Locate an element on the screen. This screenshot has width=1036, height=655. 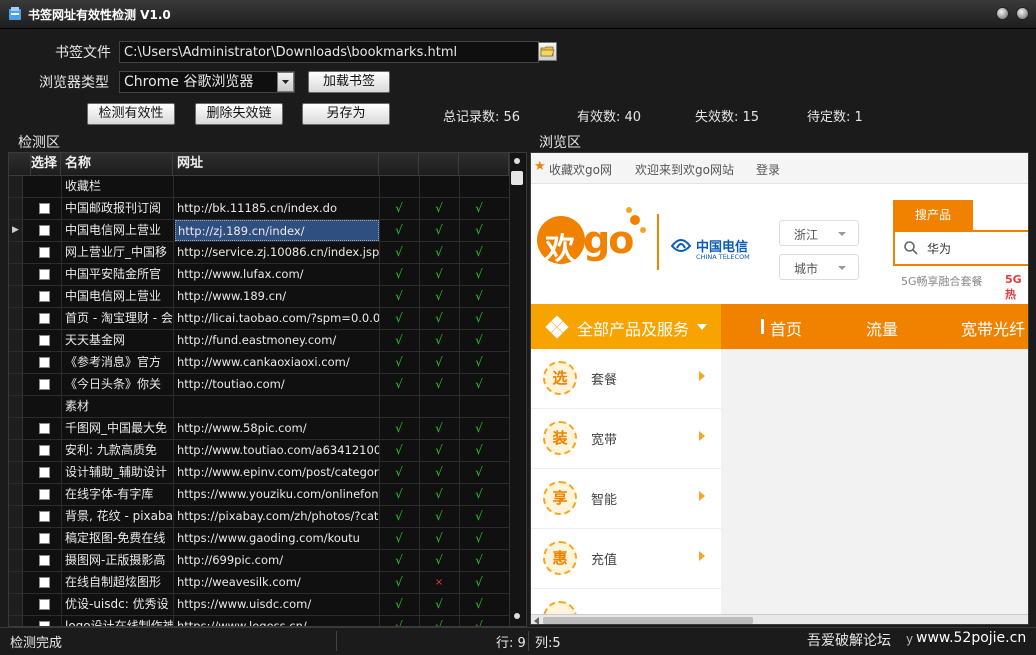
bookmark-url: http://www.lufax.com/ is located at coordinates (277, 274).